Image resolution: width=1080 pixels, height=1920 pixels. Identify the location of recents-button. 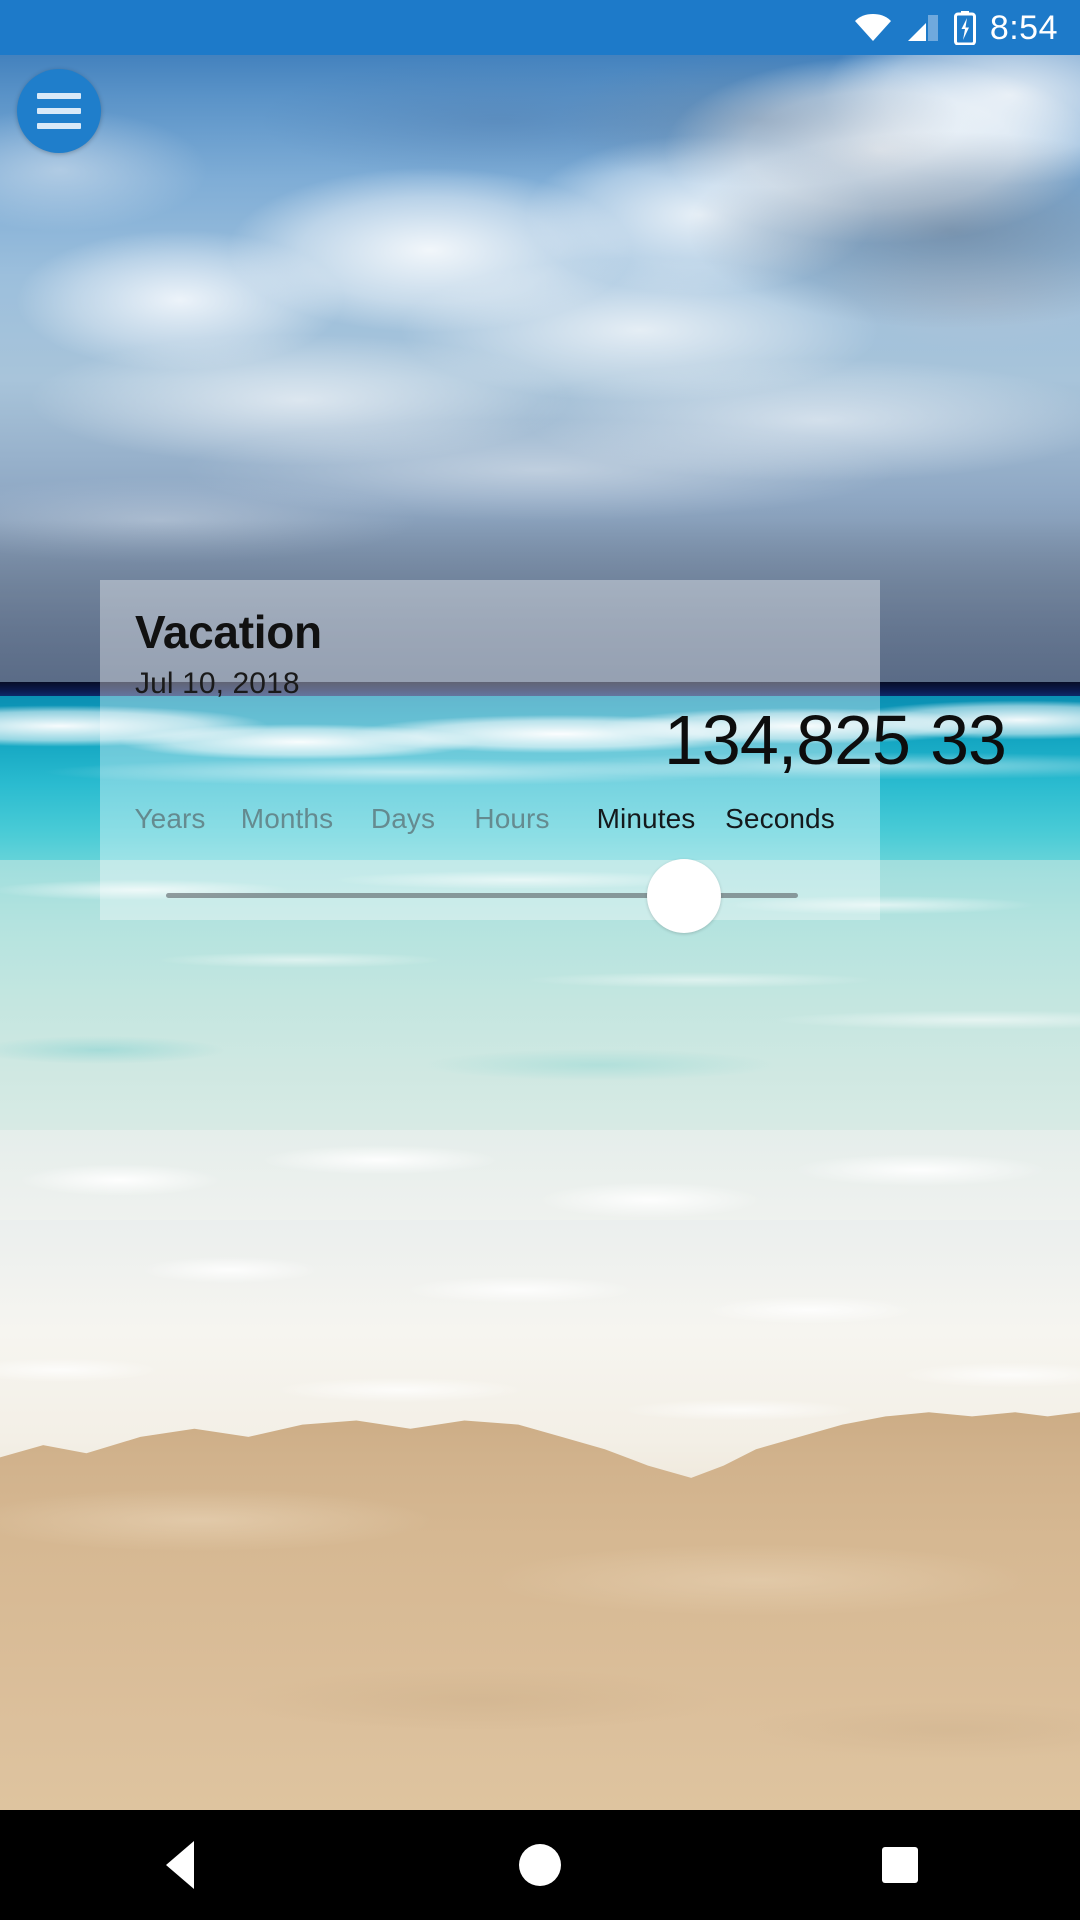
(900, 1865).